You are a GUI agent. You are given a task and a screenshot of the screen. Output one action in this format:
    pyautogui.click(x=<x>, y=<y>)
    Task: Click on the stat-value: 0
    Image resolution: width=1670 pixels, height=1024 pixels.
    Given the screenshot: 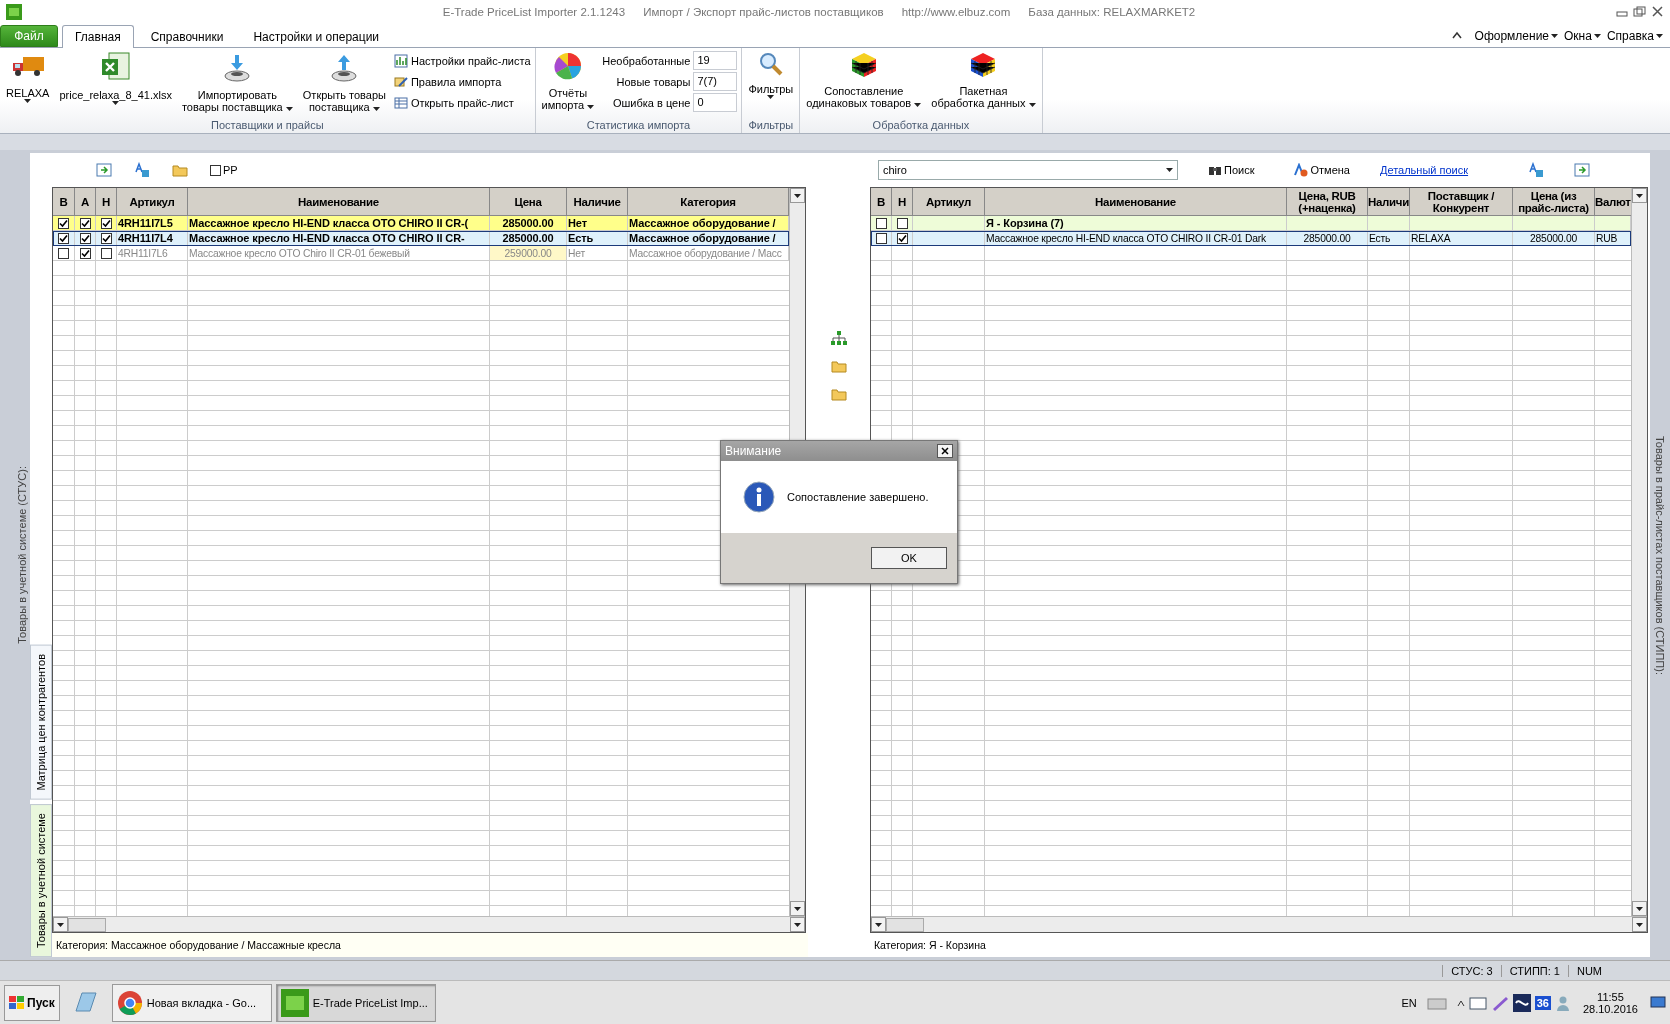 What is the action you would take?
    pyautogui.click(x=715, y=102)
    